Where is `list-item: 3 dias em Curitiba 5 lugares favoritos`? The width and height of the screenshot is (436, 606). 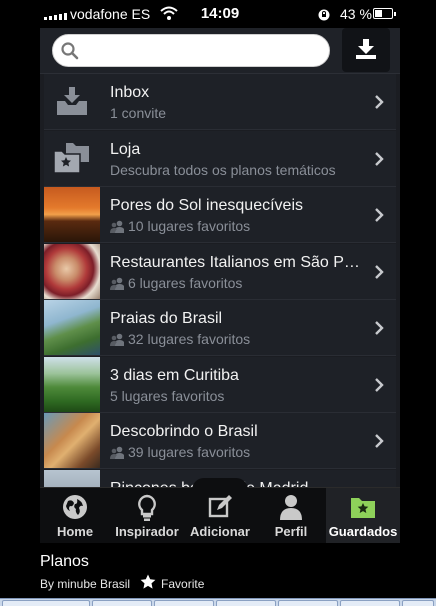
list-item: 3 dias em Curitiba 5 lugares favoritos is located at coordinates (220, 384).